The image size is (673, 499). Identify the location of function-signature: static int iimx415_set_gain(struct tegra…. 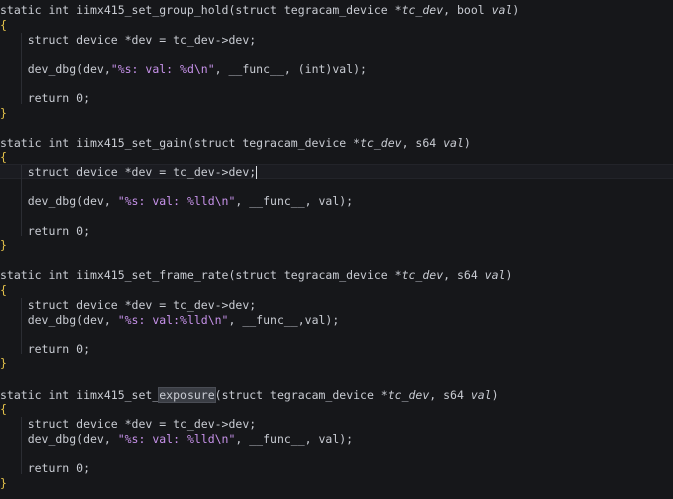
(180, 143).